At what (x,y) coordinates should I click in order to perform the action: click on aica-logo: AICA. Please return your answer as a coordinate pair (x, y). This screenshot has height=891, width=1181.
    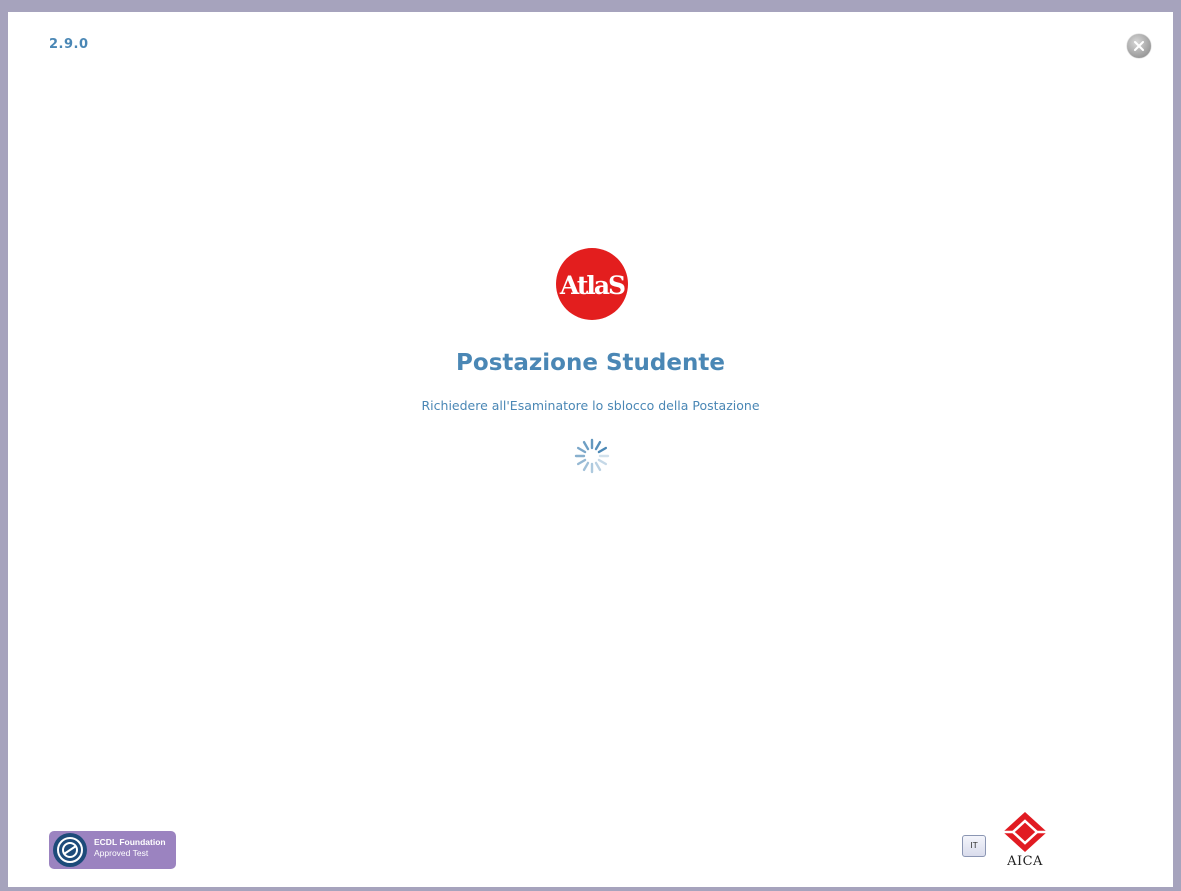
    Looking at the image, I should click on (1025, 842).